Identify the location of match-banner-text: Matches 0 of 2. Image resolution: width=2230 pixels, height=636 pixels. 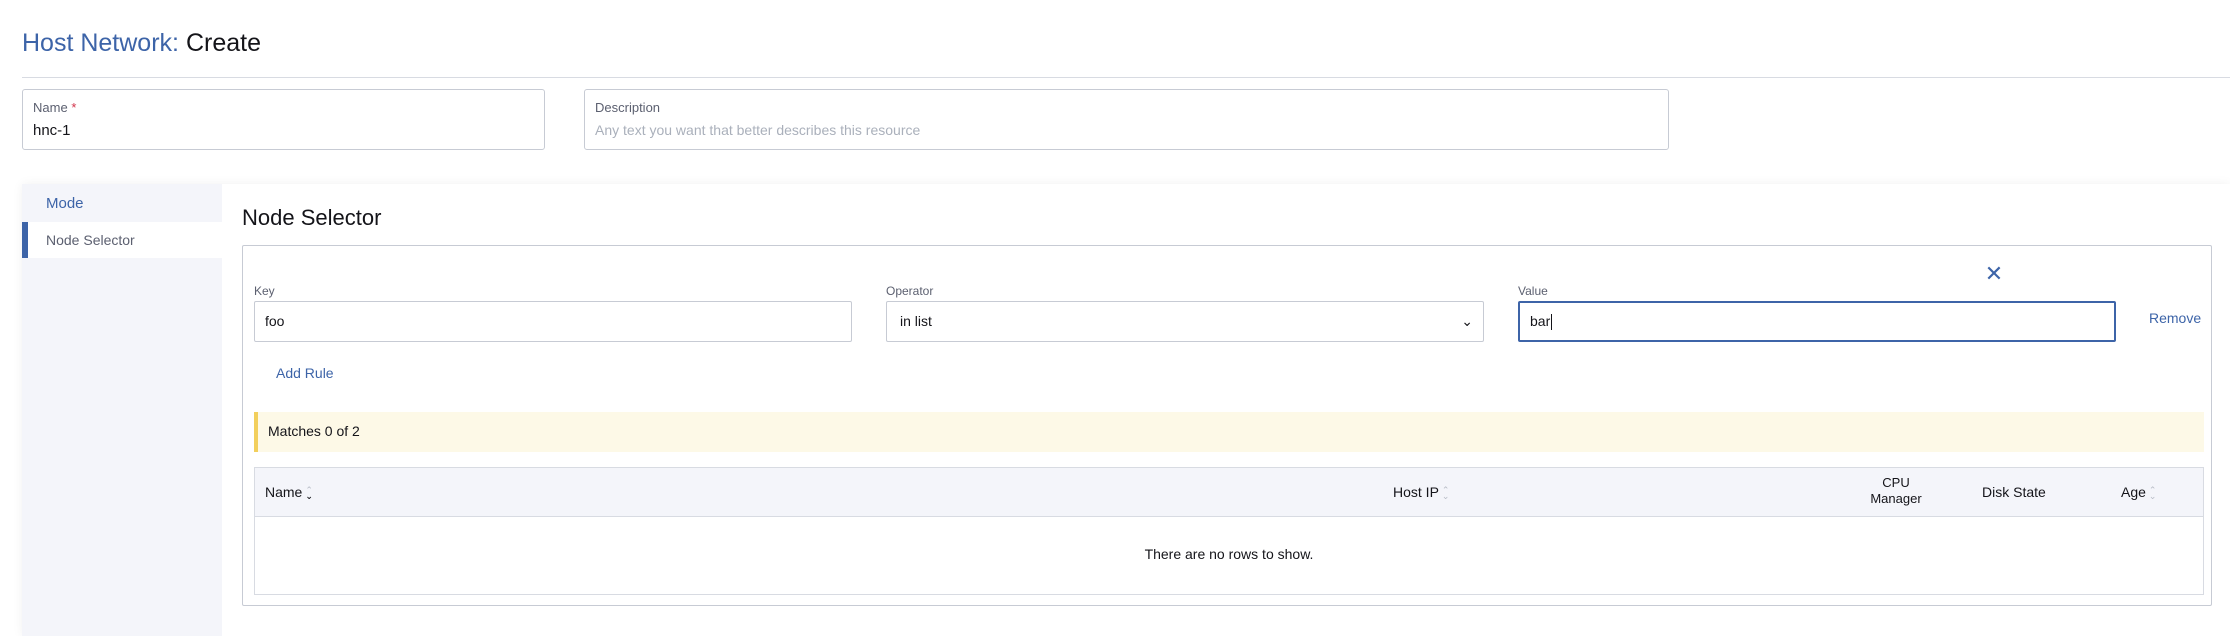
(314, 431).